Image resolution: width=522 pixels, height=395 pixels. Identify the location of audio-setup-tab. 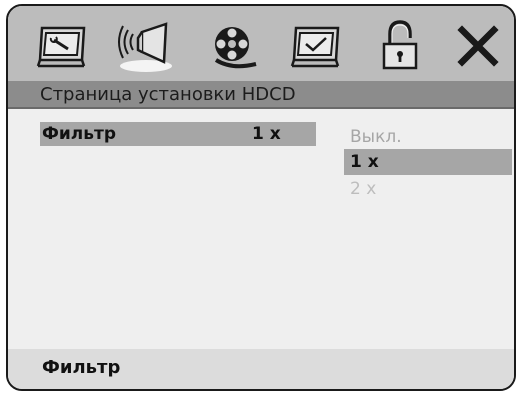
(146, 45).